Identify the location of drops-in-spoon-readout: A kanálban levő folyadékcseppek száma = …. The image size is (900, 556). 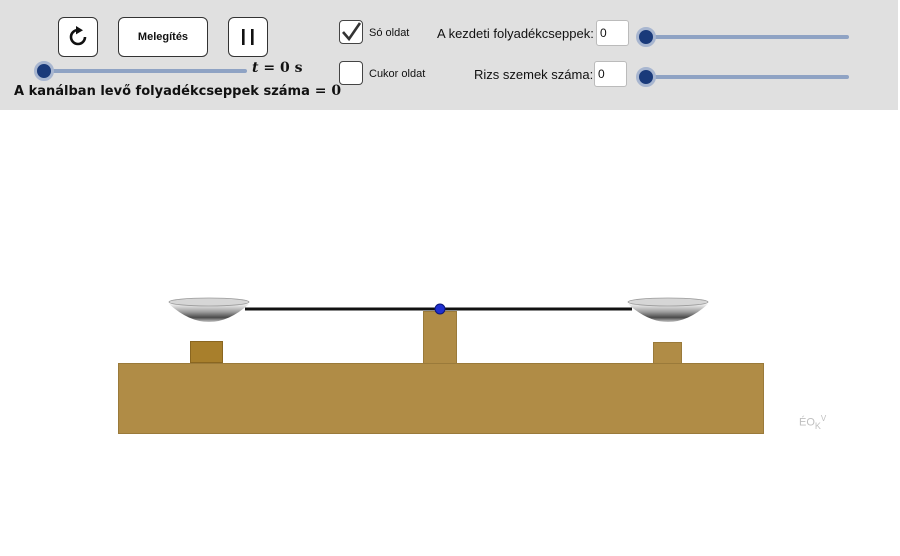
(177, 91).